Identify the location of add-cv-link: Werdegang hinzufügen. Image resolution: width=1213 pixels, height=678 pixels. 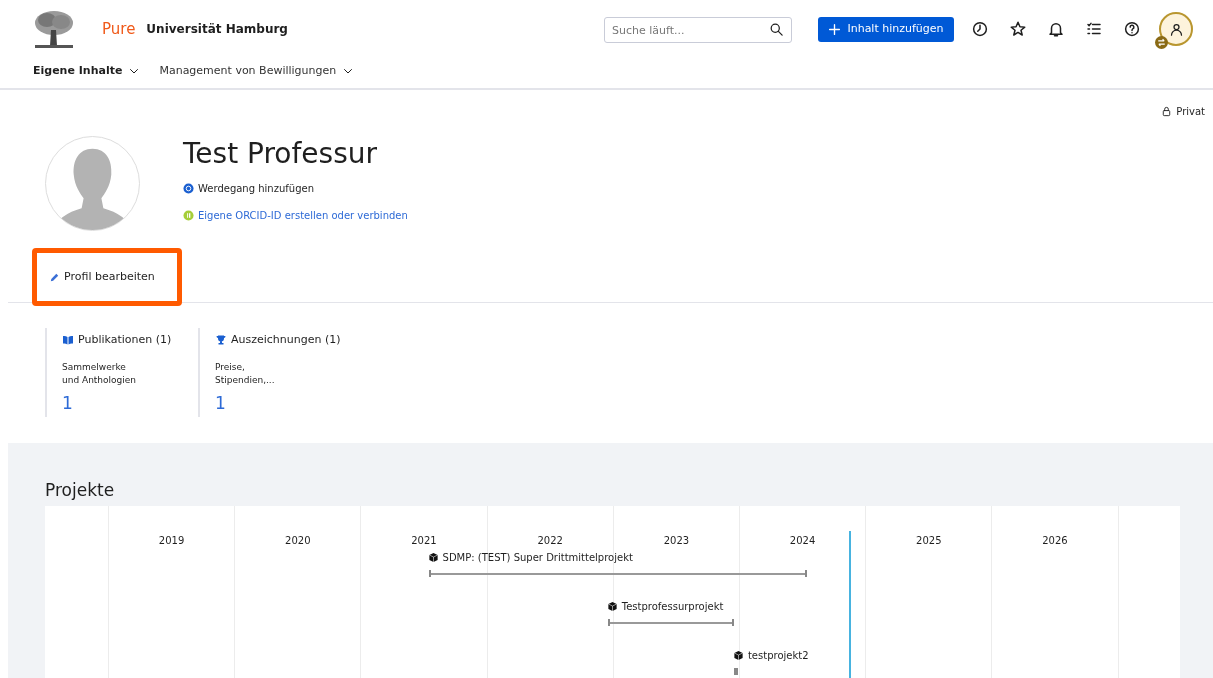
(295, 188).